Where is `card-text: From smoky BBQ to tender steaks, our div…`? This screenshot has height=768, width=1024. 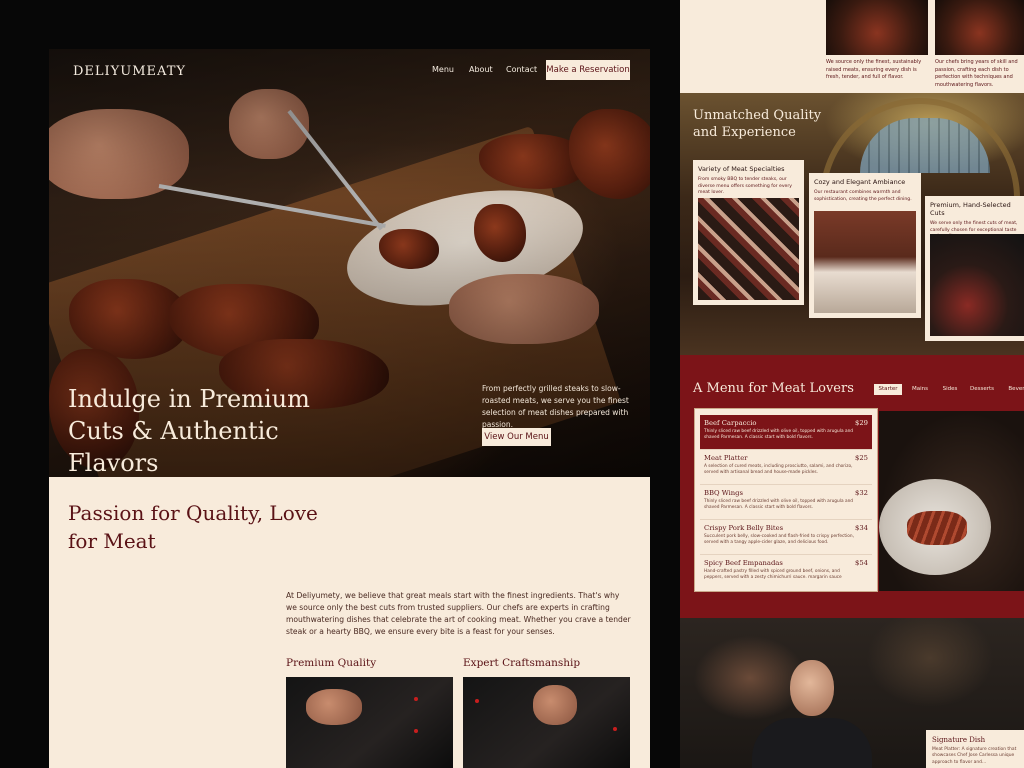 card-text: From smoky BBQ to tender steaks, our div… is located at coordinates (745, 186).